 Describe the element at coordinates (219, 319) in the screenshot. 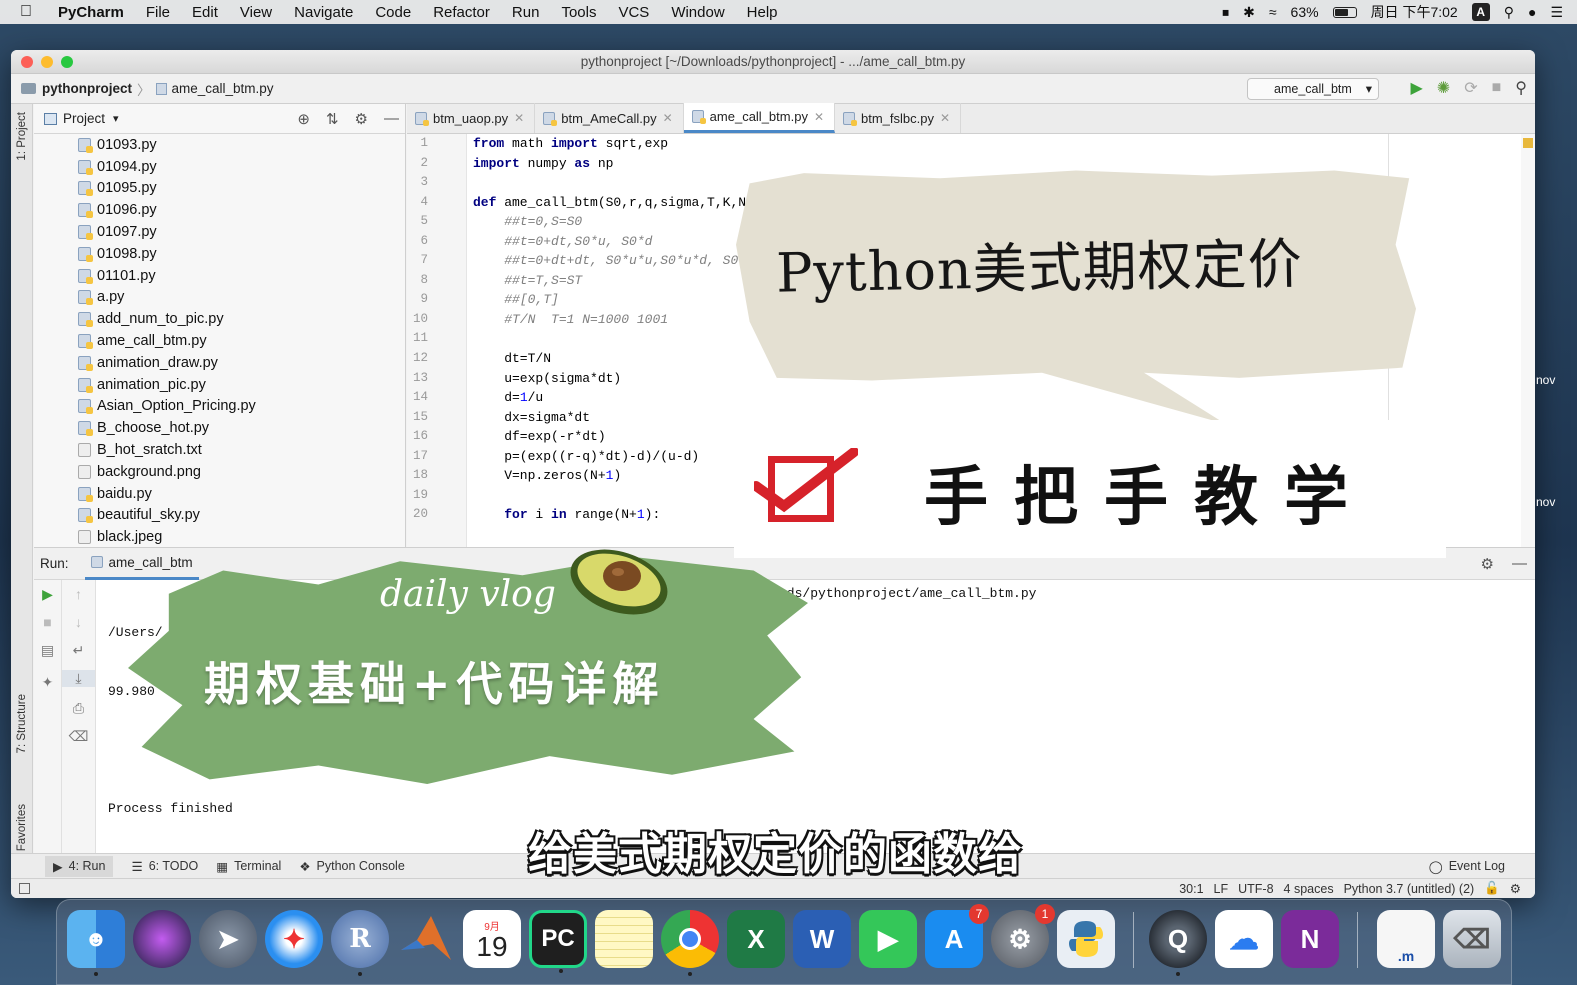

I see `file-tree-item: add_num_to_pic.py` at that location.